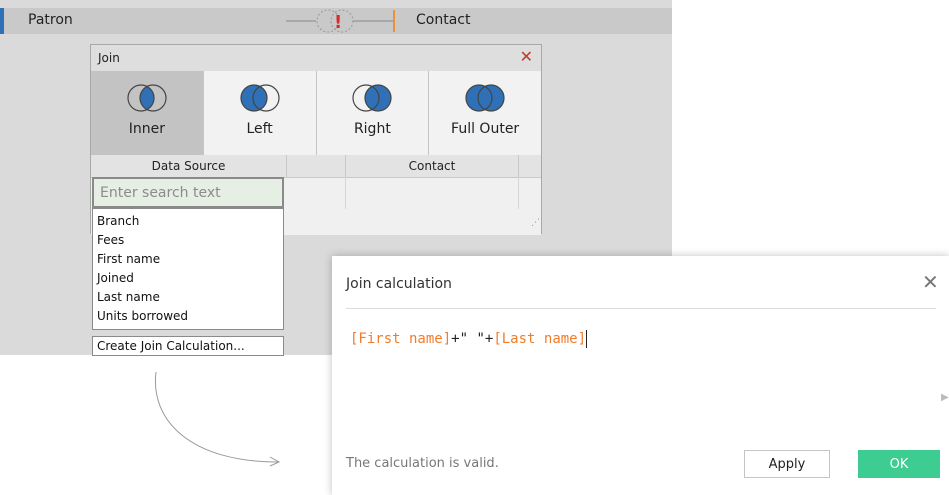  I want to click on text-caret, so click(587, 339).